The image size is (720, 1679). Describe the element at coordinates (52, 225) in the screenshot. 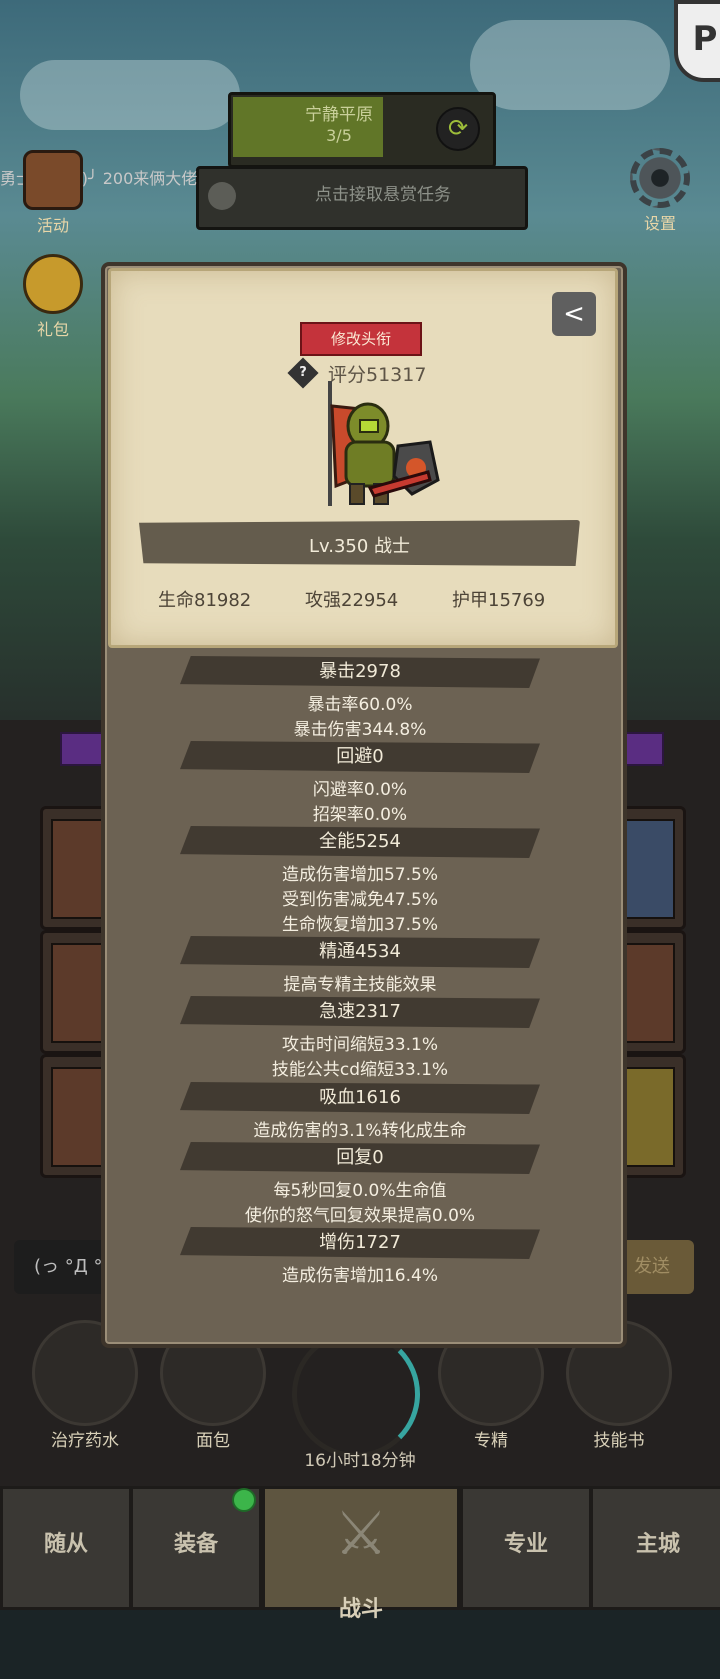

I see `event-label: 活动` at that location.